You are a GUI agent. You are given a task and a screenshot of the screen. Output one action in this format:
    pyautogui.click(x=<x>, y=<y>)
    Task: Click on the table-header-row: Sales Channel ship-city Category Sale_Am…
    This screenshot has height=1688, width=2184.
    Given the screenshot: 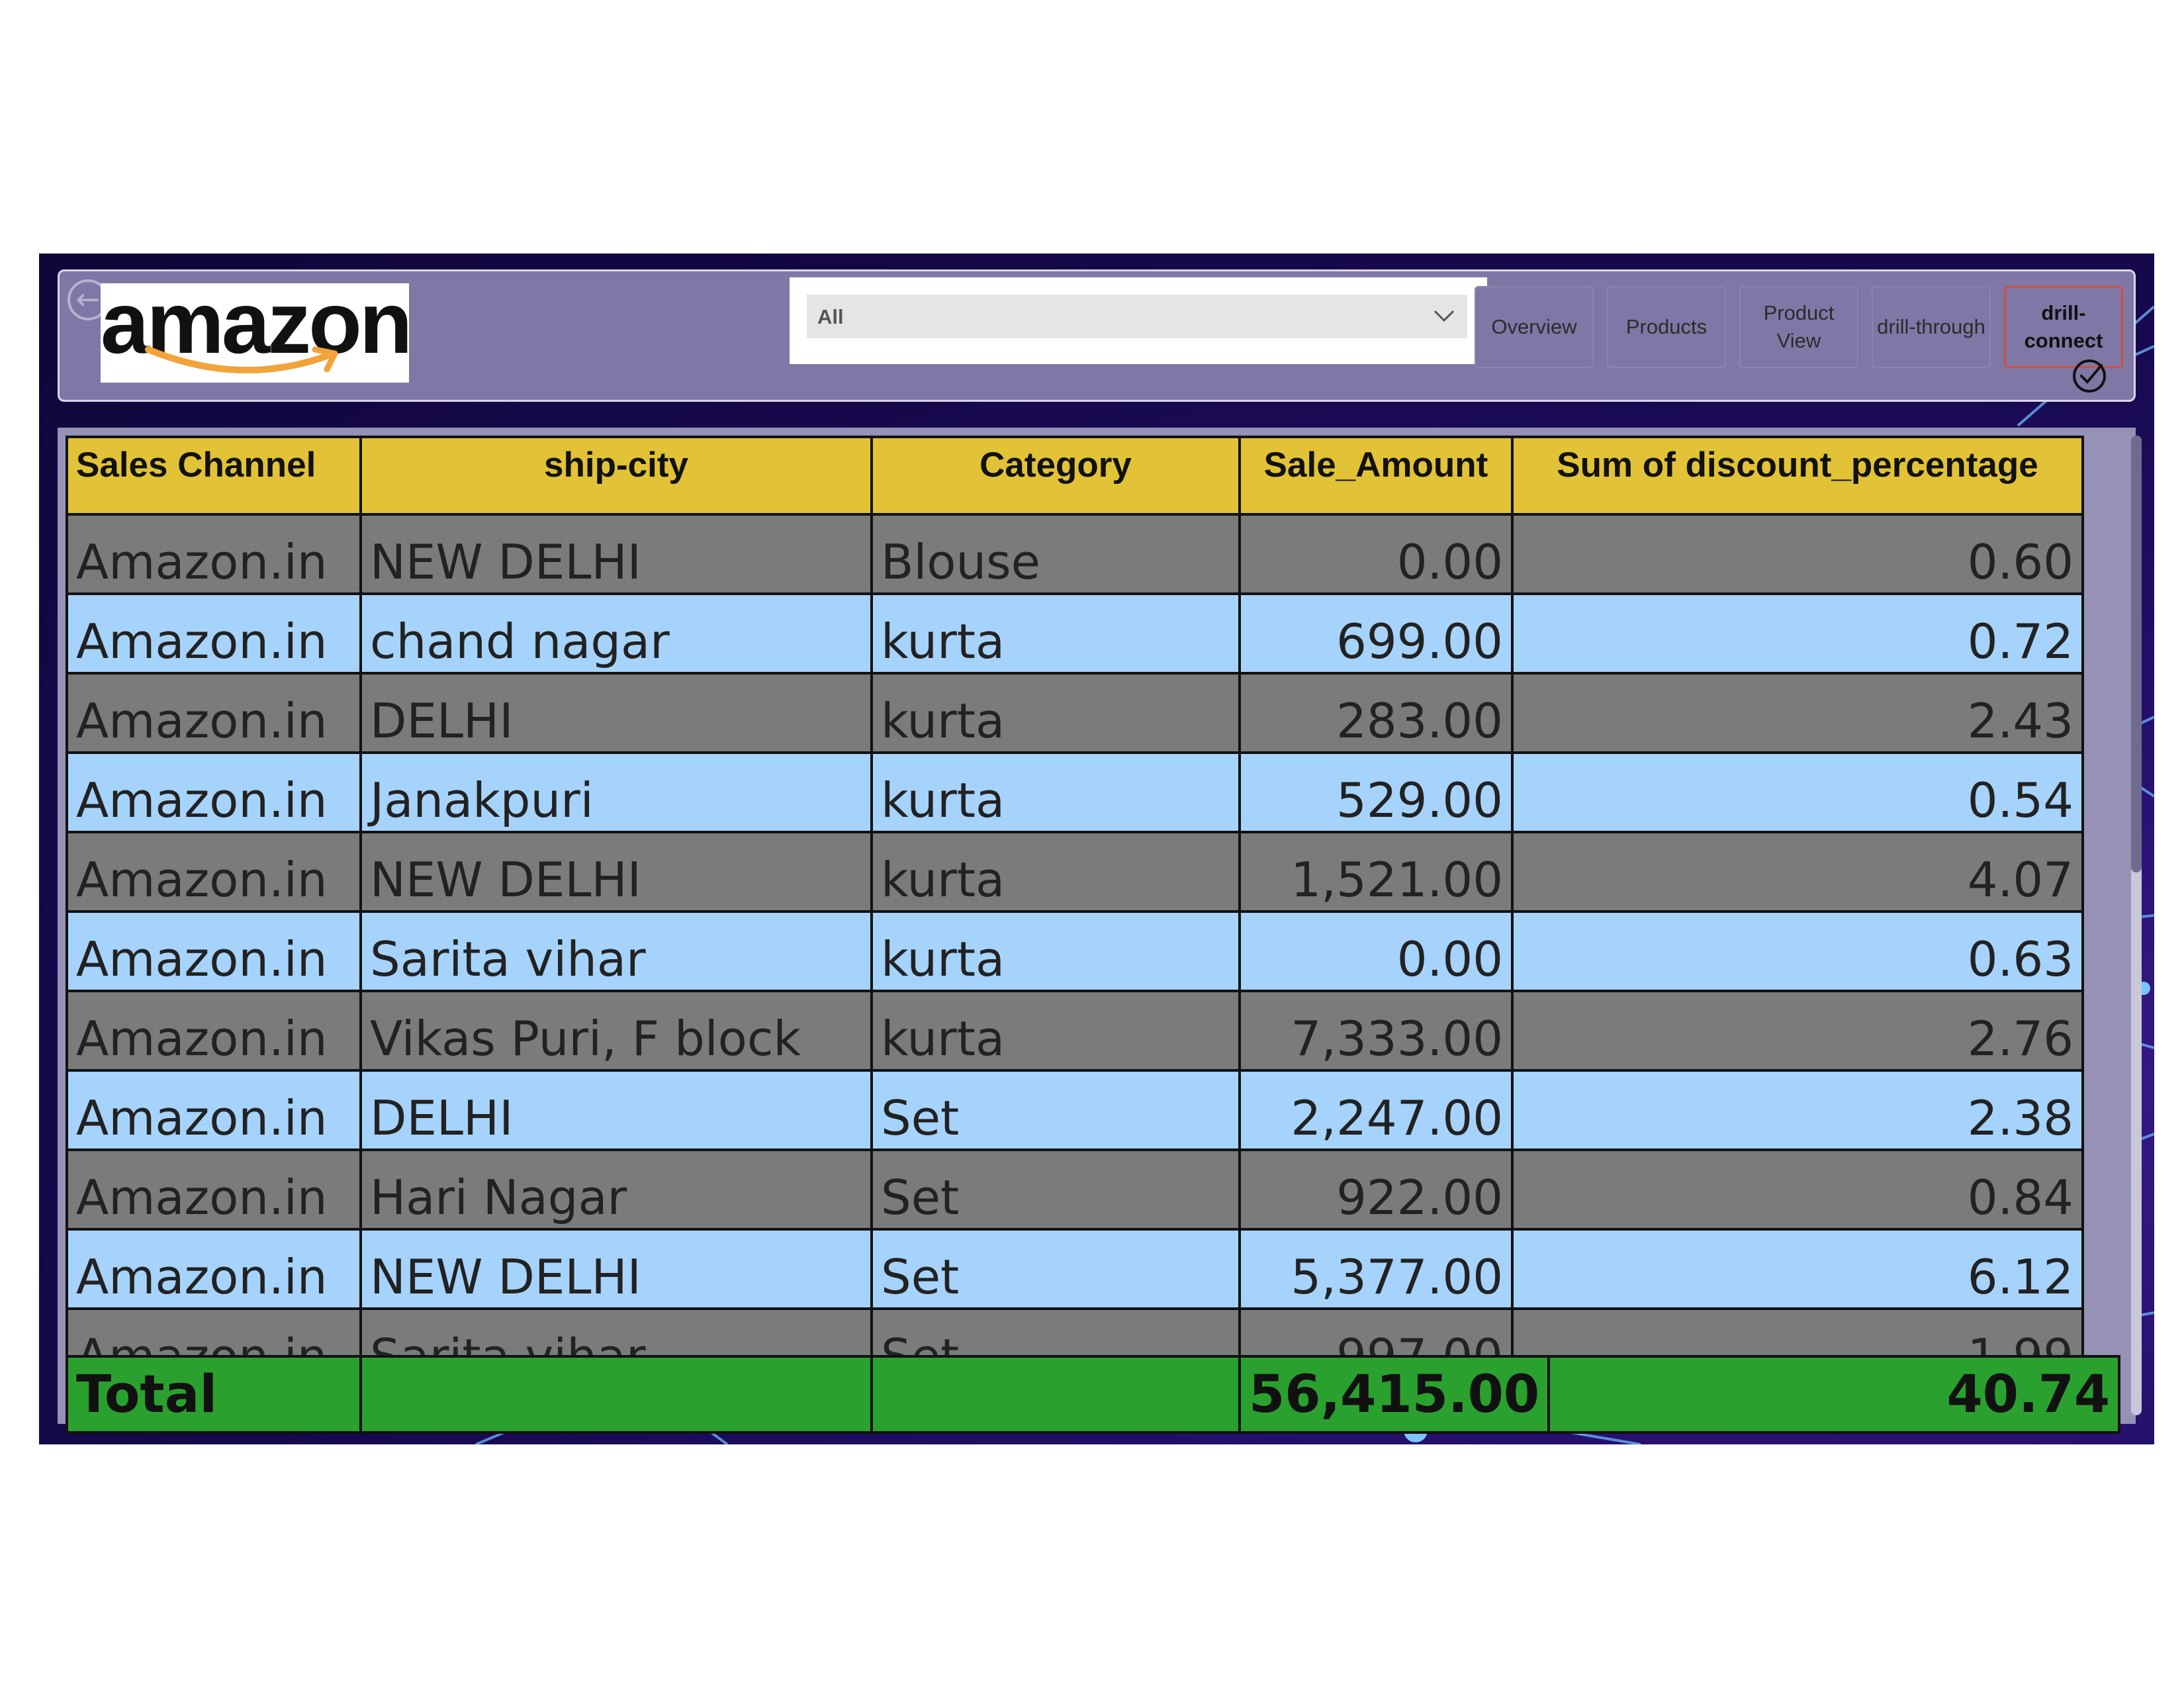 What is the action you would take?
    pyautogui.click(x=1075, y=476)
    